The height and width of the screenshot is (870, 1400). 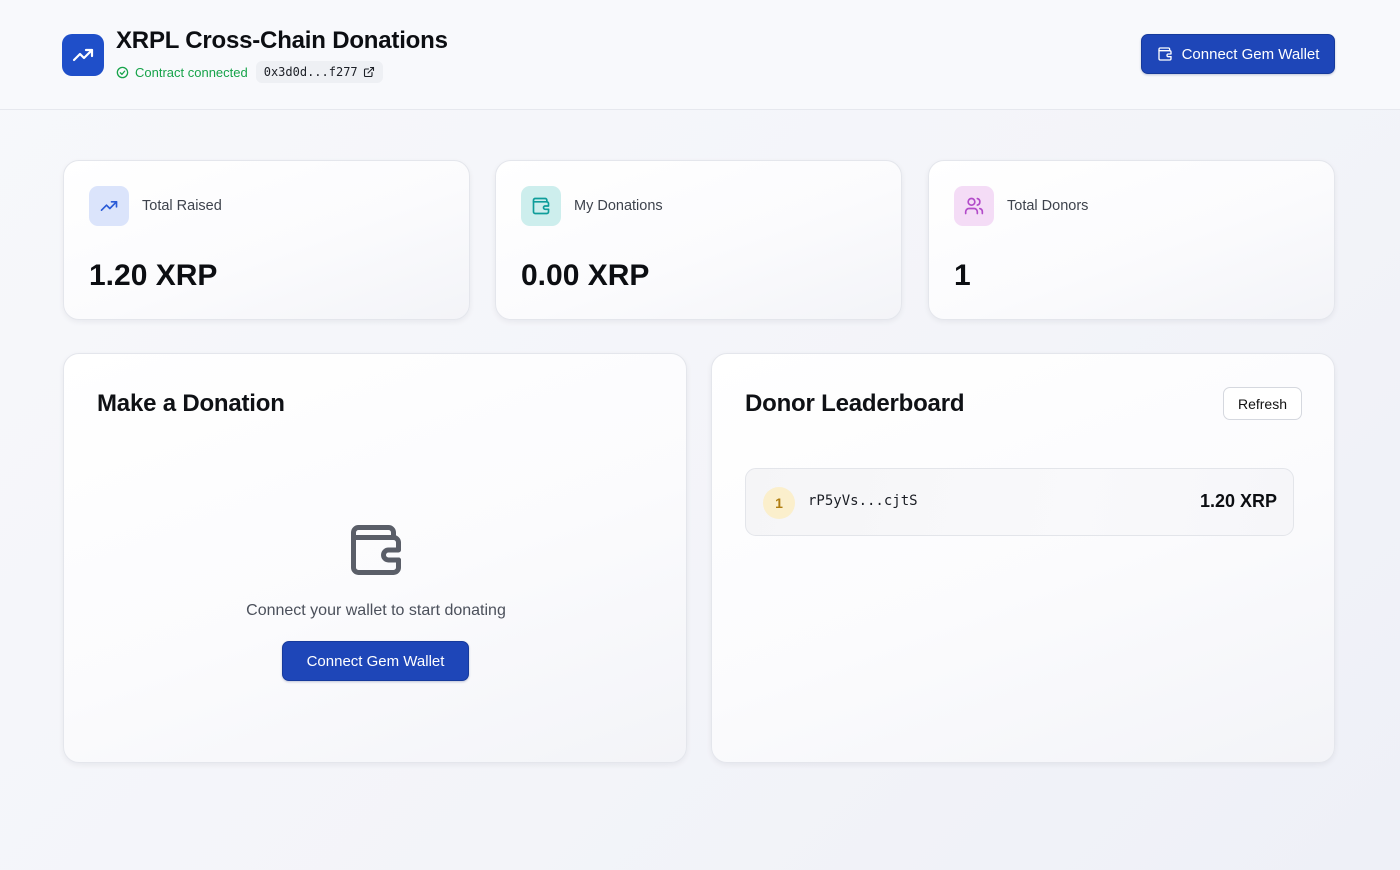 What do you see at coordinates (249, 72) in the screenshot?
I see `contract-status-row: Contract connected 0x3d0d...f277` at bounding box center [249, 72].